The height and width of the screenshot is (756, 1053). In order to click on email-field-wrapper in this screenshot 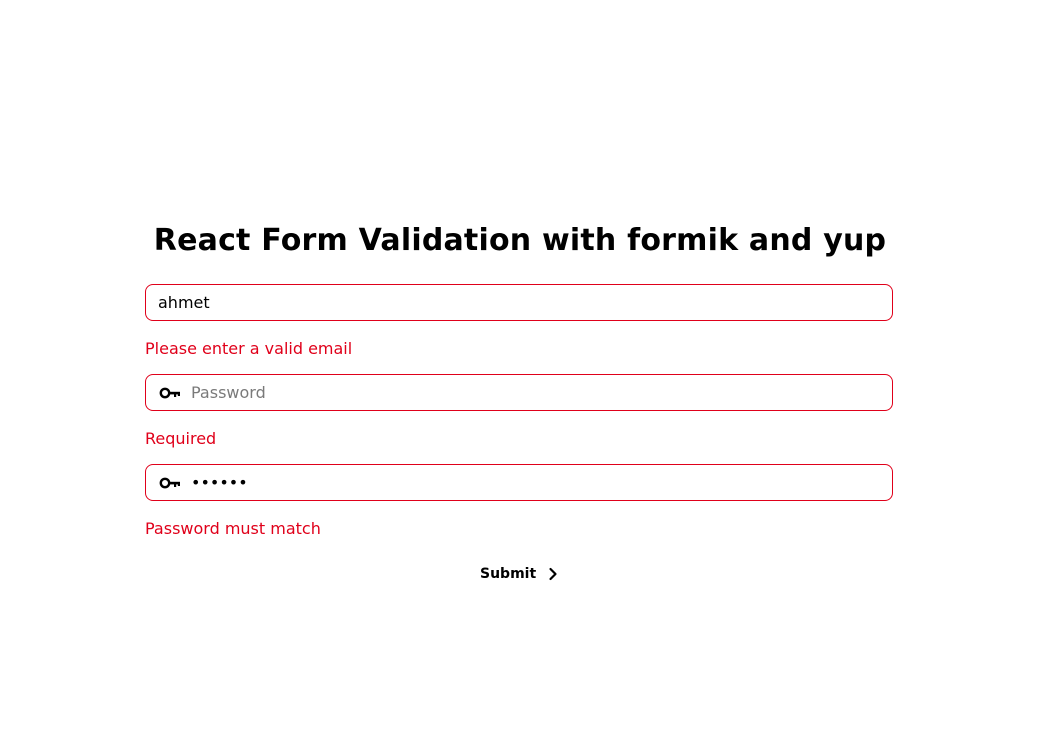, I will do `click(519, 302)`.